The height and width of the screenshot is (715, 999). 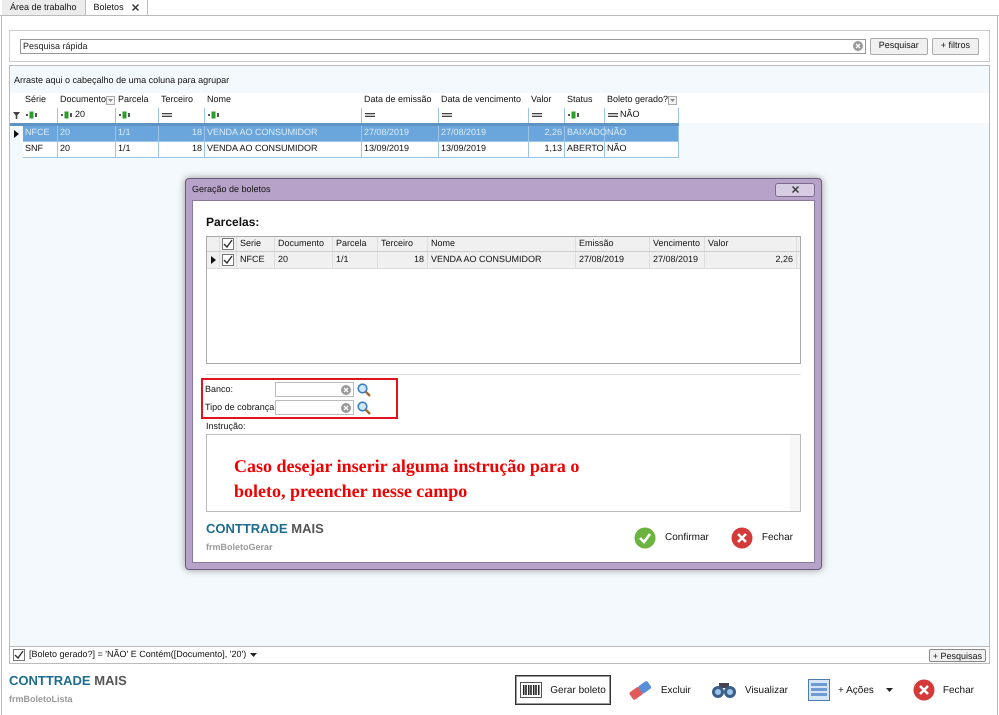 What do you see at coordinates (639, 690) in the screenshot?
I see `eraser-icon` at bounding box center [639, 690].